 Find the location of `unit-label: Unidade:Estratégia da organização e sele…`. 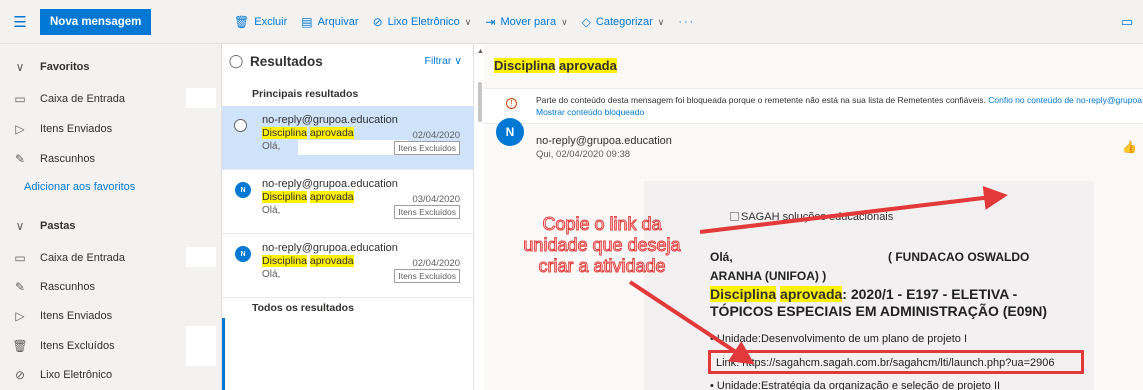

unit-label: Unidade:Estratégia da organização e sele… is located at coordinates (858, 385).